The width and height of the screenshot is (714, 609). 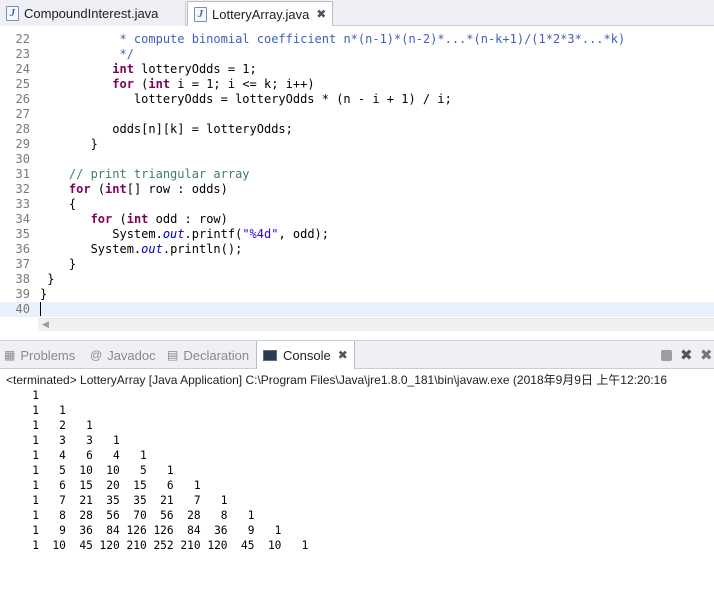 I want to click on line-number: 32, so click(x=22, y=189).